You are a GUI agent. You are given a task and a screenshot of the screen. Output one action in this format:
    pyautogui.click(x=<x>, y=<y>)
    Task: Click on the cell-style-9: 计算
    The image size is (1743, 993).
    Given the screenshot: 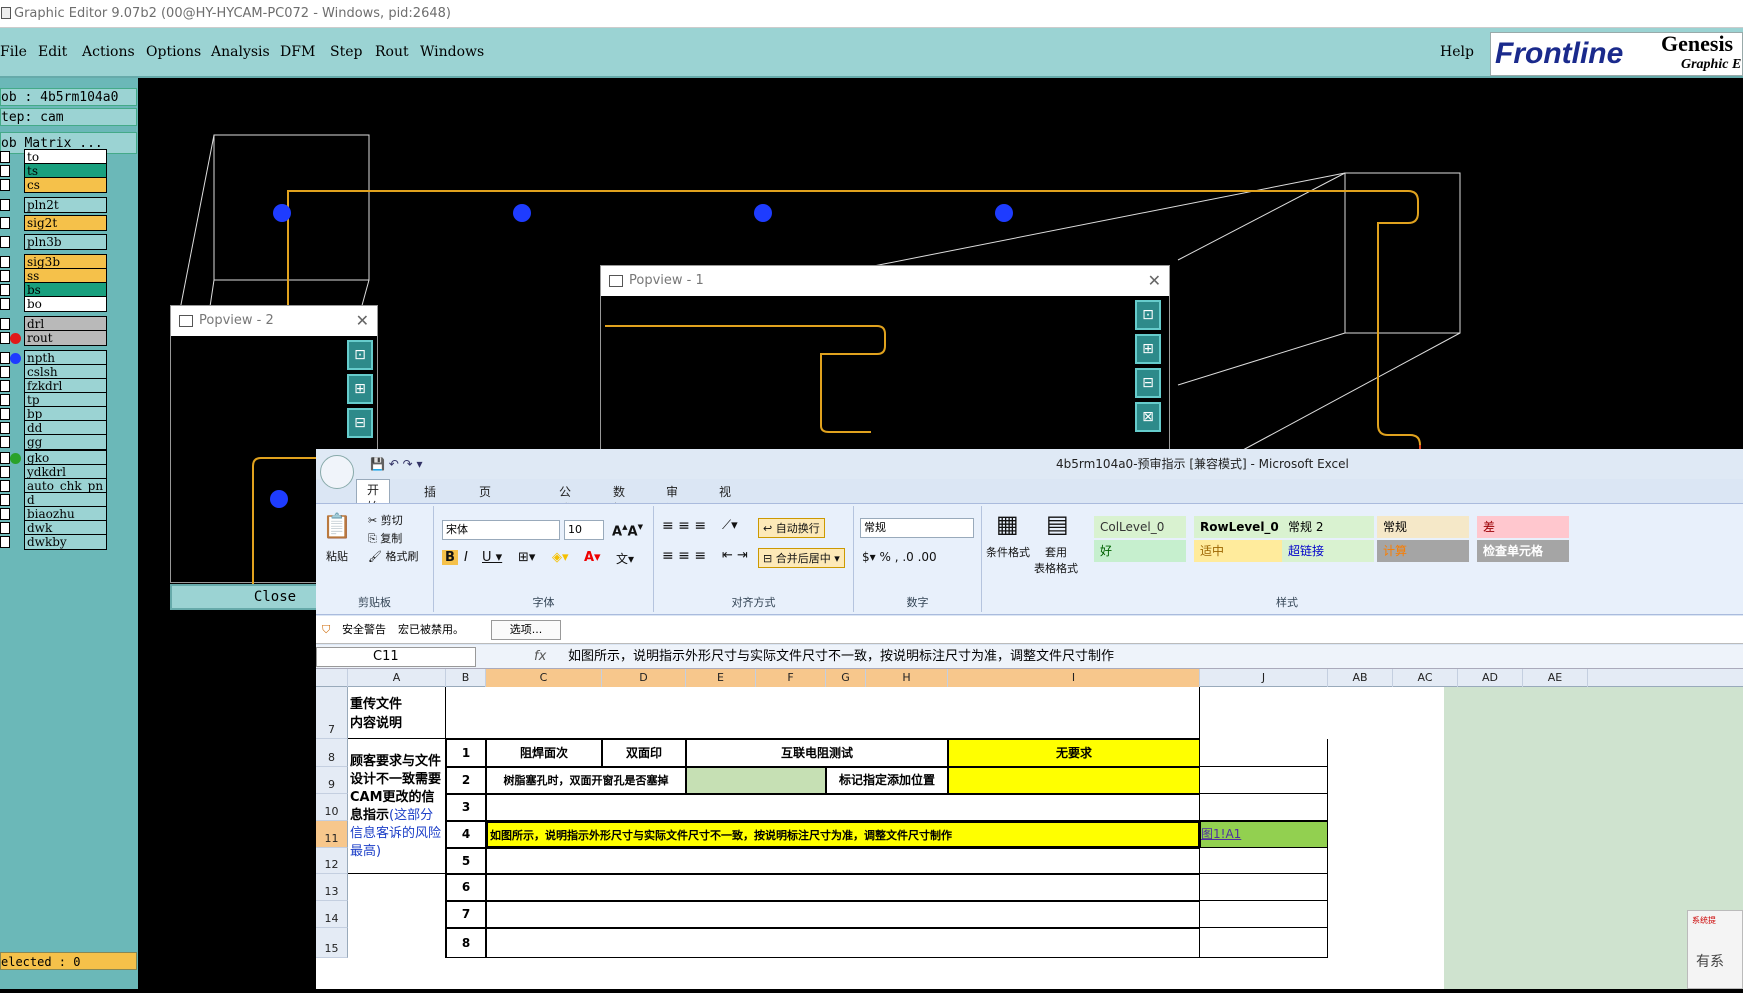 What is the action you would take?
    pyautogui.click(x=1423, y=551)
    